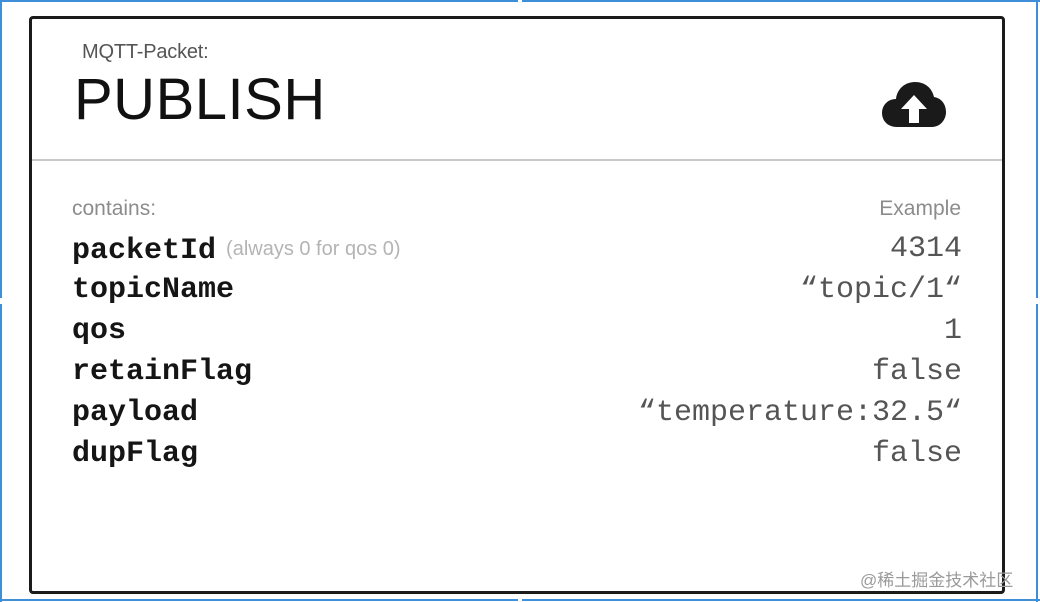  What do you see at coordinates (313, 249) in the screenshot?
I see `field-note: (always 0 for qos 0)` at bounding box center [313, 249].